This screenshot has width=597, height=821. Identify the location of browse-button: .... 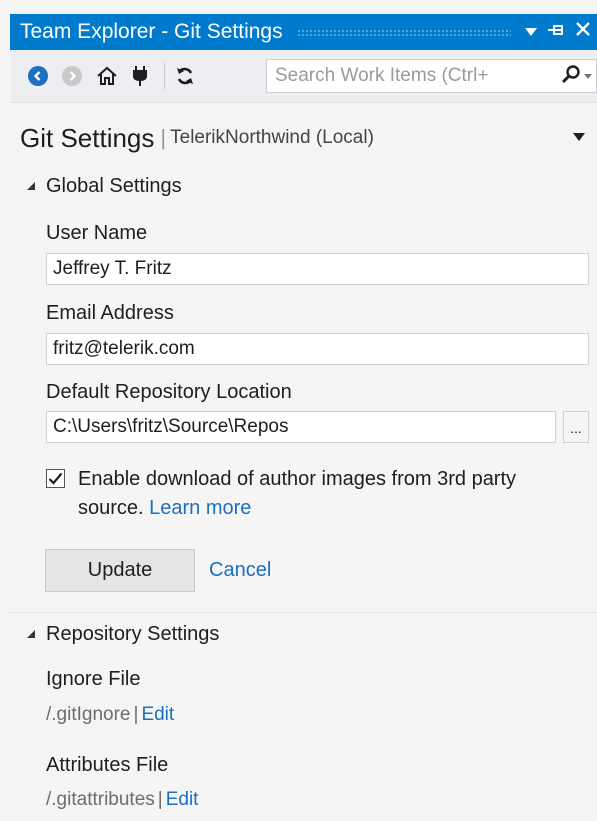
(576, 427).